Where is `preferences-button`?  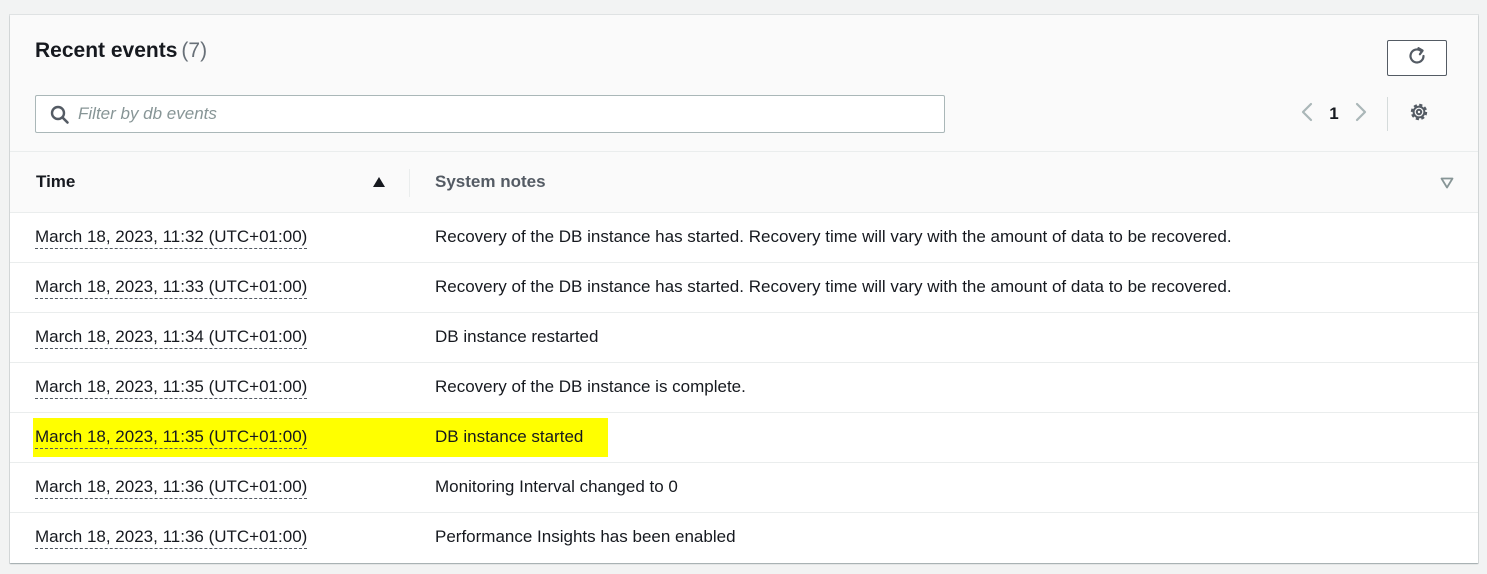 preferences-button is located at coordinates (1419, 114).